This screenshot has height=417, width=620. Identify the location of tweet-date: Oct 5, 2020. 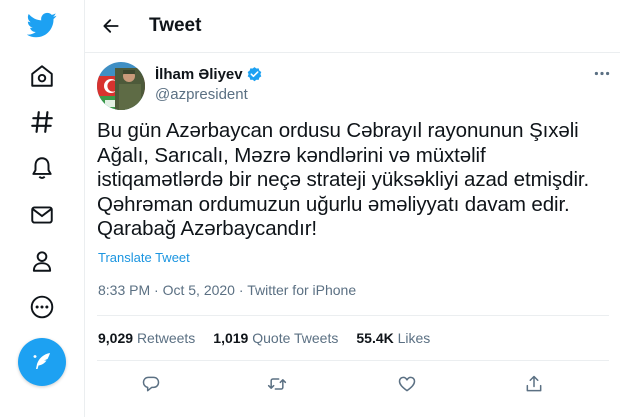
(199, 290).